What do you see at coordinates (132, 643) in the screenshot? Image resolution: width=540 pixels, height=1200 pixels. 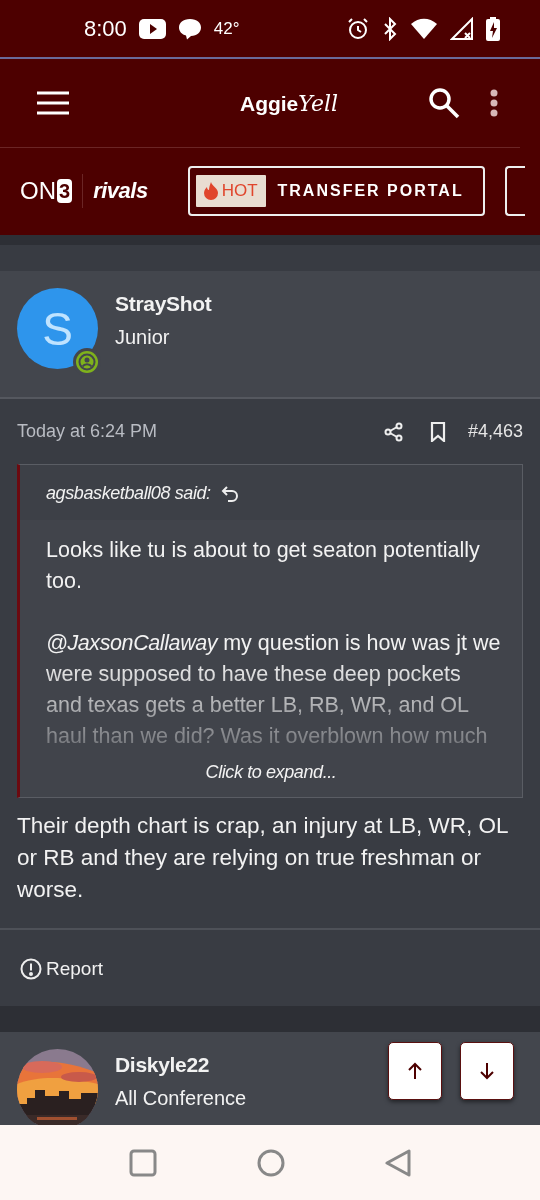 I see `mention-link: @JaxsonCallaway` at bounding box center [132, 643].